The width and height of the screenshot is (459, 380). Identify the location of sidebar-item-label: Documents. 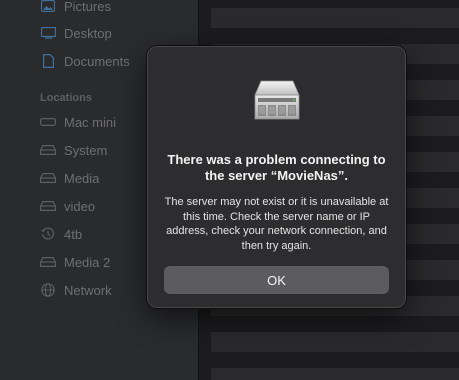
(97, 61).